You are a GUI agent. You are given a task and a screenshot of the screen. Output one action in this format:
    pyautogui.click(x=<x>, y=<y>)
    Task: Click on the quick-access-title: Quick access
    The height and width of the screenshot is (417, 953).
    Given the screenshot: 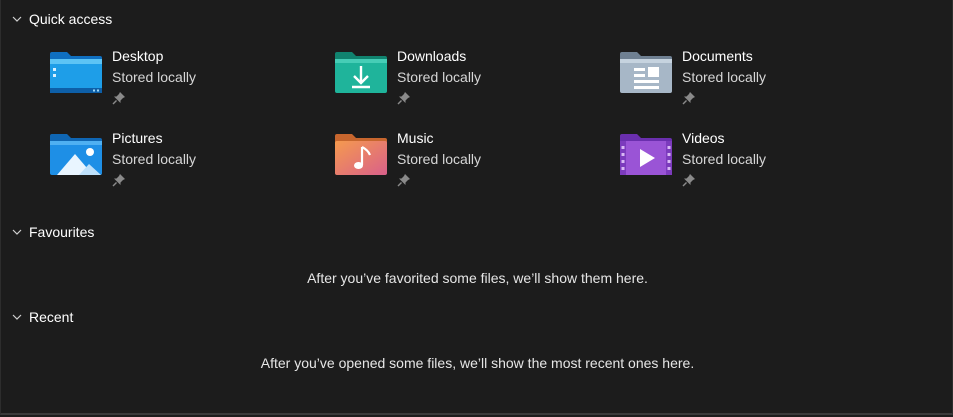 What is the action you would take?
    pyautogui.click(x=71, y=19)
    